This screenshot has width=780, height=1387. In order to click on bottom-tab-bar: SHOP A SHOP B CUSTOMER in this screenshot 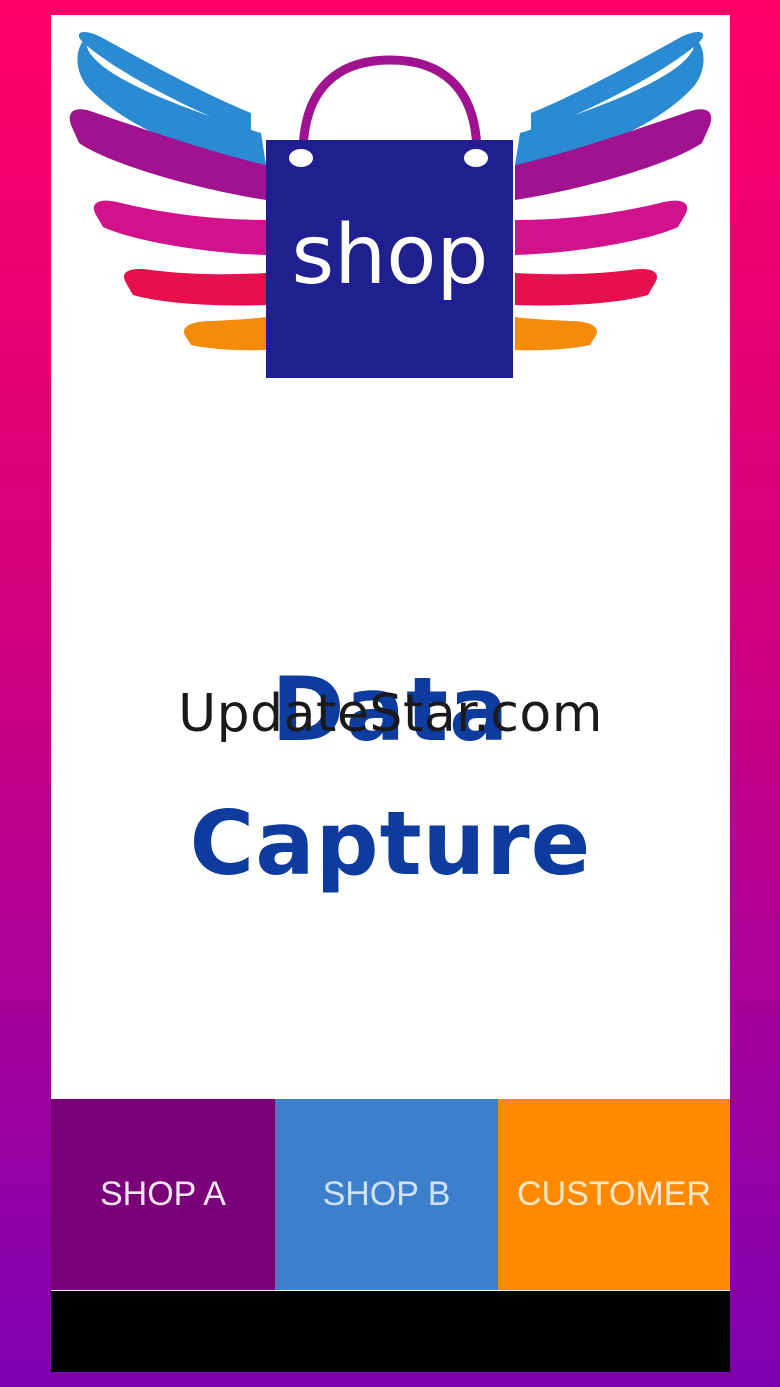, I will do `click(390, 1194)`.